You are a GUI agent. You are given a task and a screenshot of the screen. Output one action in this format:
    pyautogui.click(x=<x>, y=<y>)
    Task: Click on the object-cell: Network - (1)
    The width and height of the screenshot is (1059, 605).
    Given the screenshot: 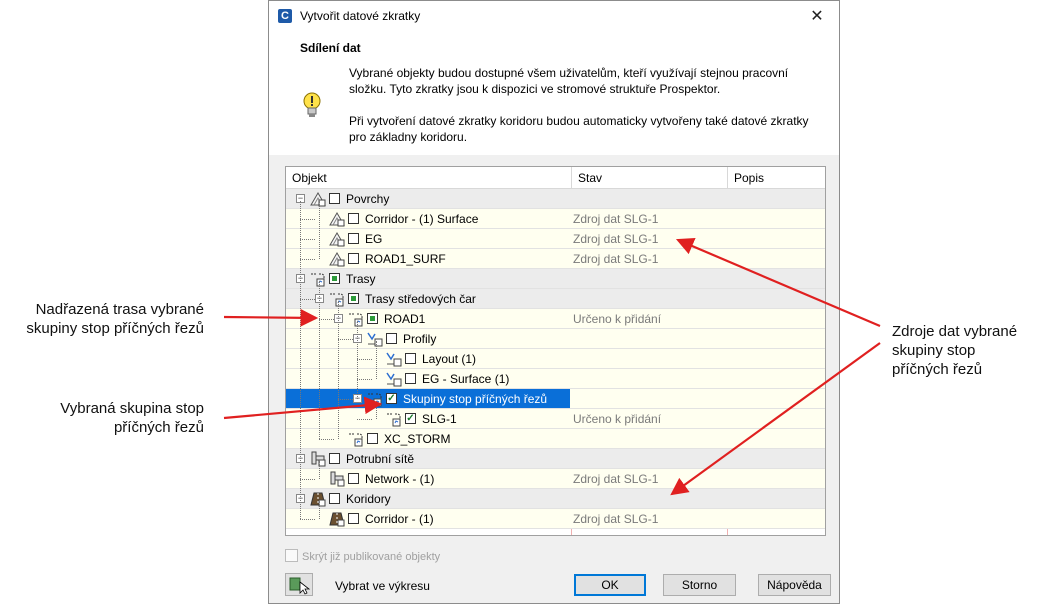 What is the action you would take?
    pyautogui.click(x=428, y=478)
    